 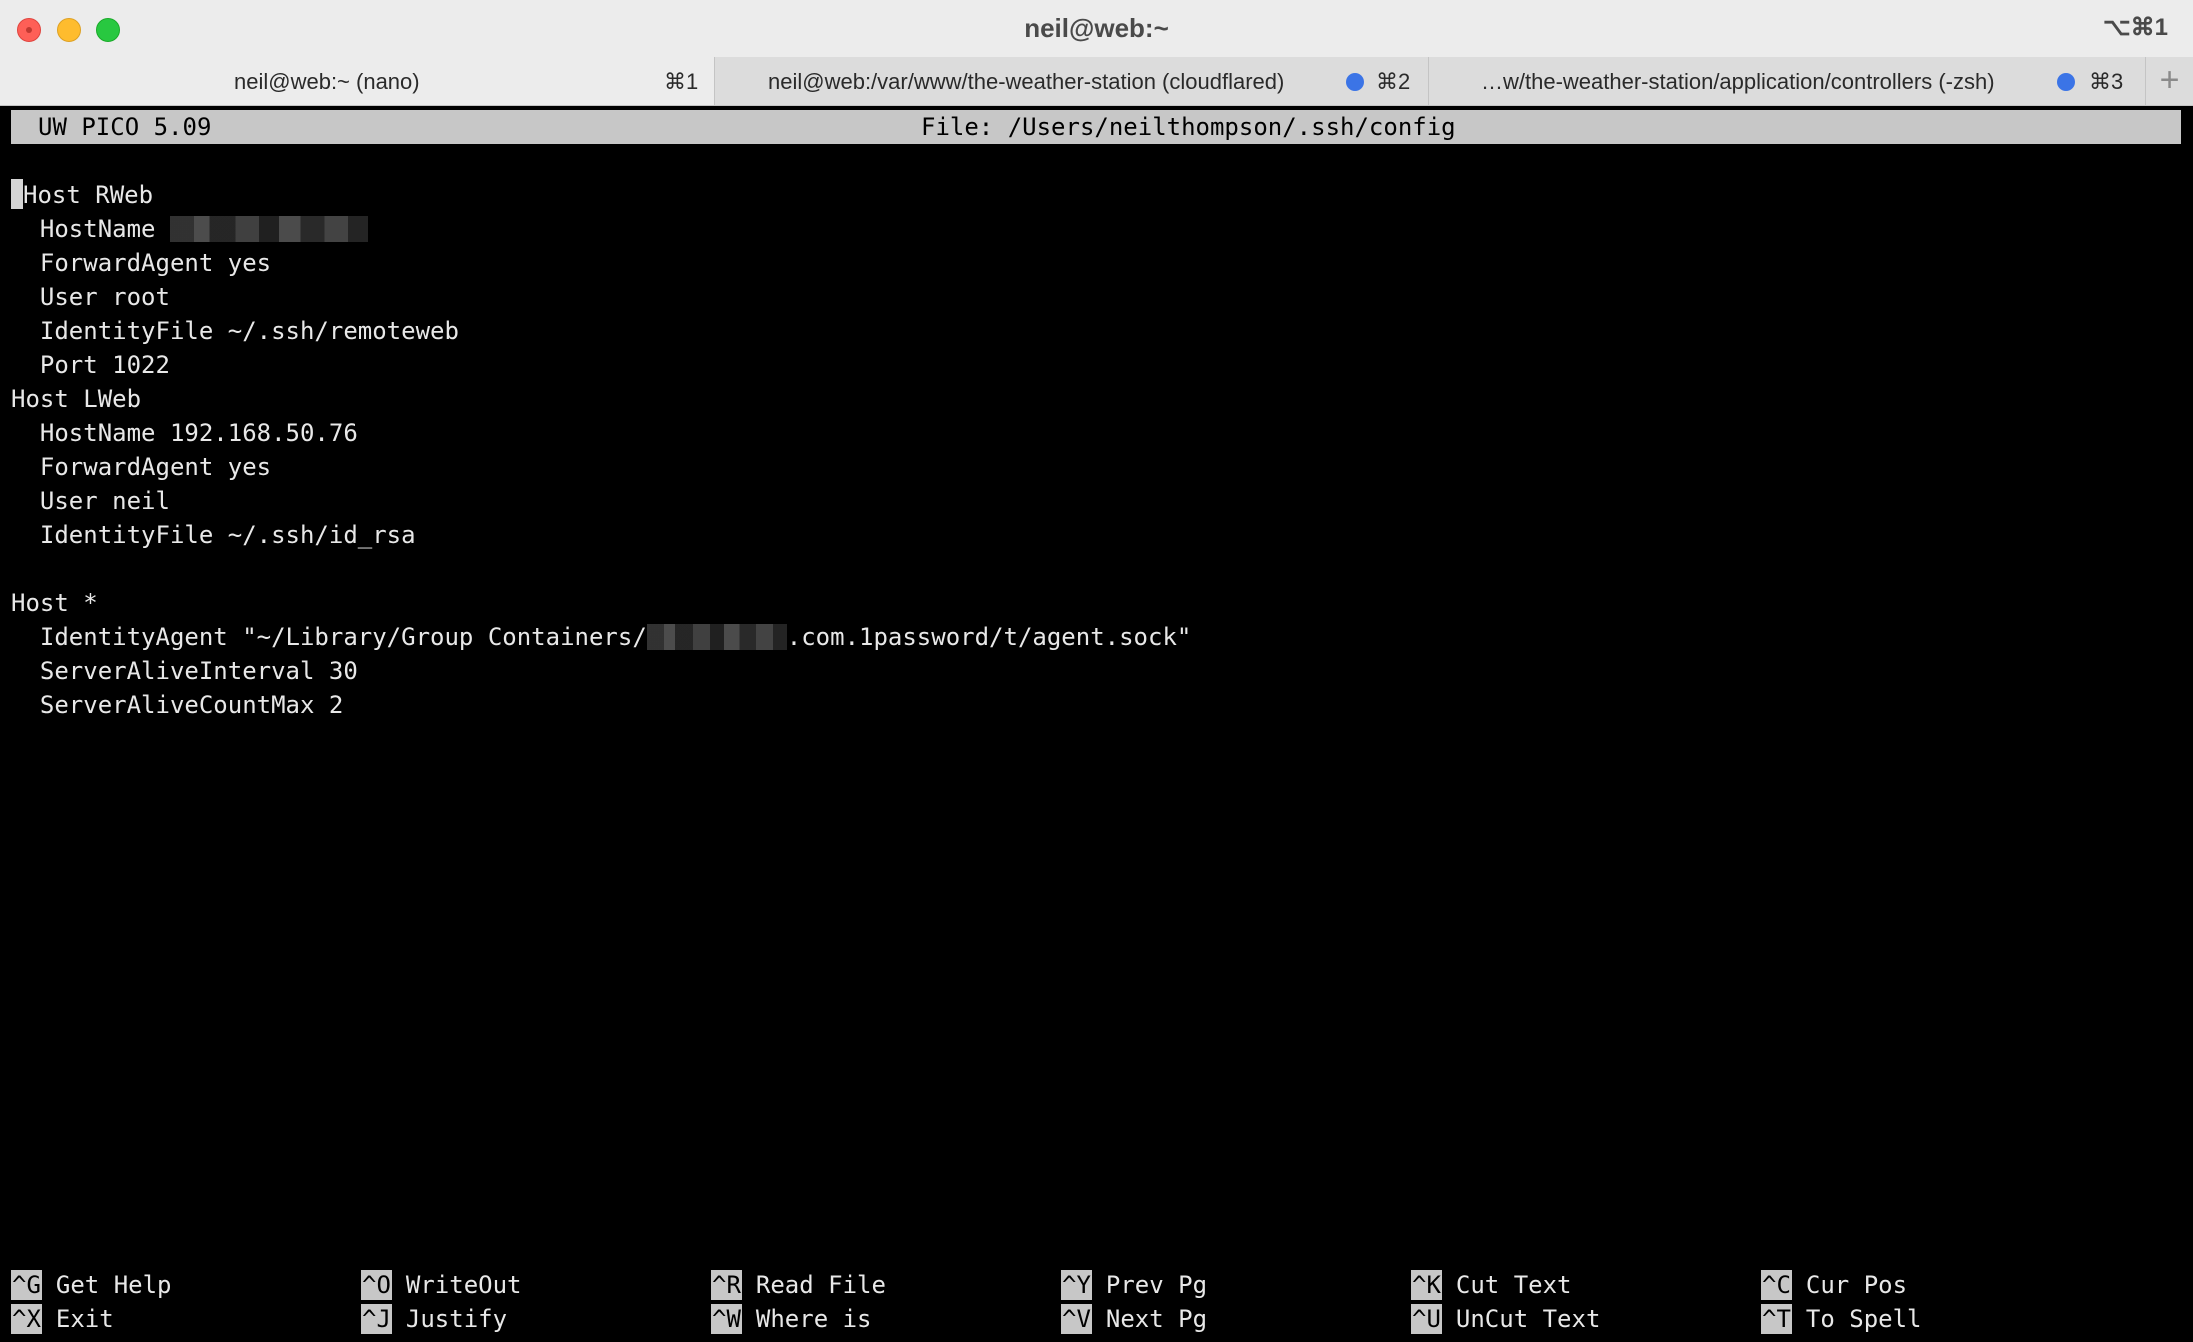 I want to click on shortcut-label: WriteOut, so click(x=463, y=1285).